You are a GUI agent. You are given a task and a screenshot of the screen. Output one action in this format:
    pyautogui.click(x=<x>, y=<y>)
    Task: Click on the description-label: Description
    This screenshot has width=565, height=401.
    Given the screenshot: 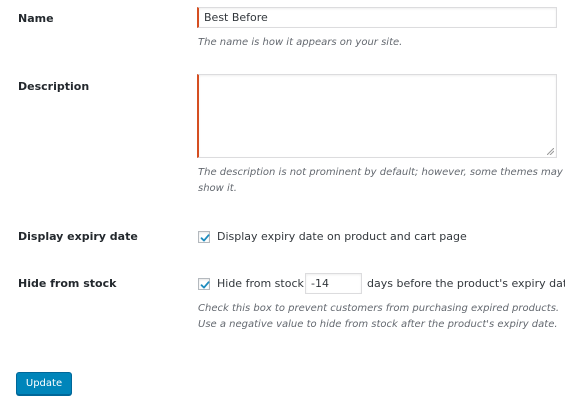 What is the action you would take?
    pyautogui.click(x=54, y=86)
    